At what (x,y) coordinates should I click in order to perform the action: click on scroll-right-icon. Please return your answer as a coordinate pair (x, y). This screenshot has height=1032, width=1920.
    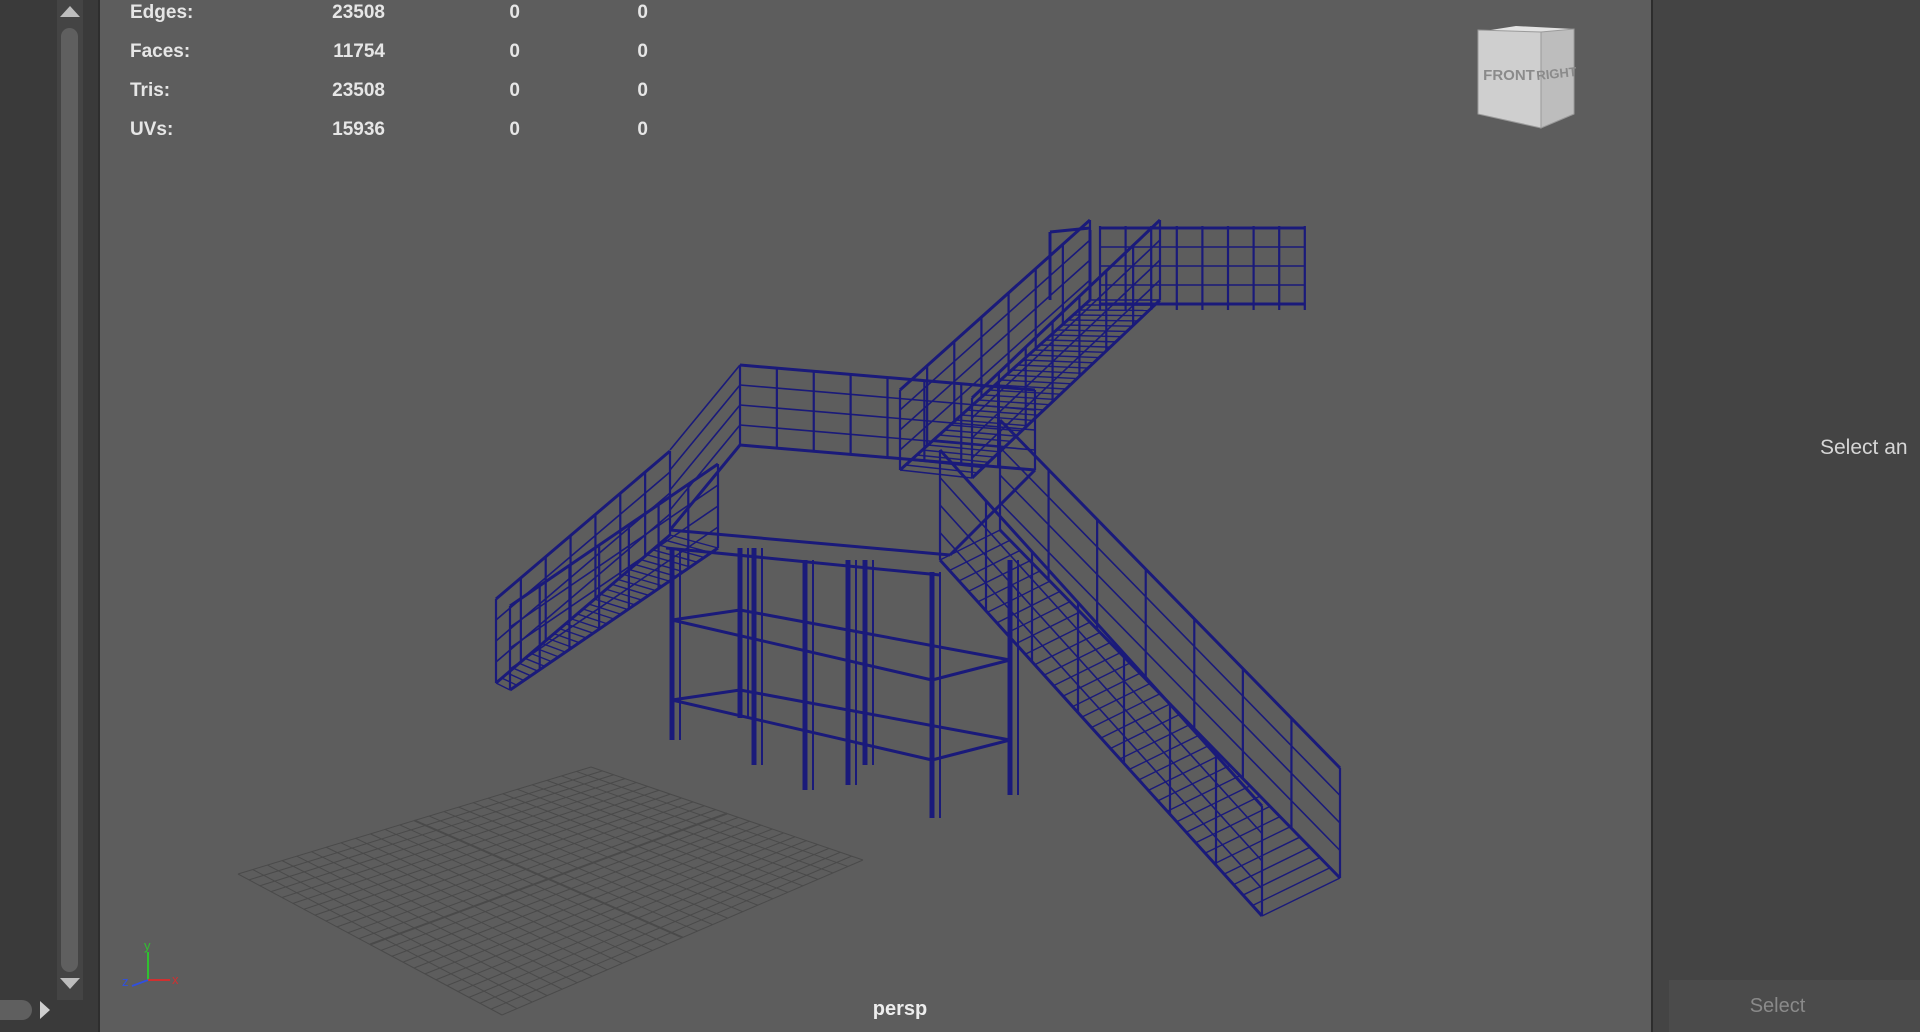
    Looking at the image, I should click on (45, 1010).